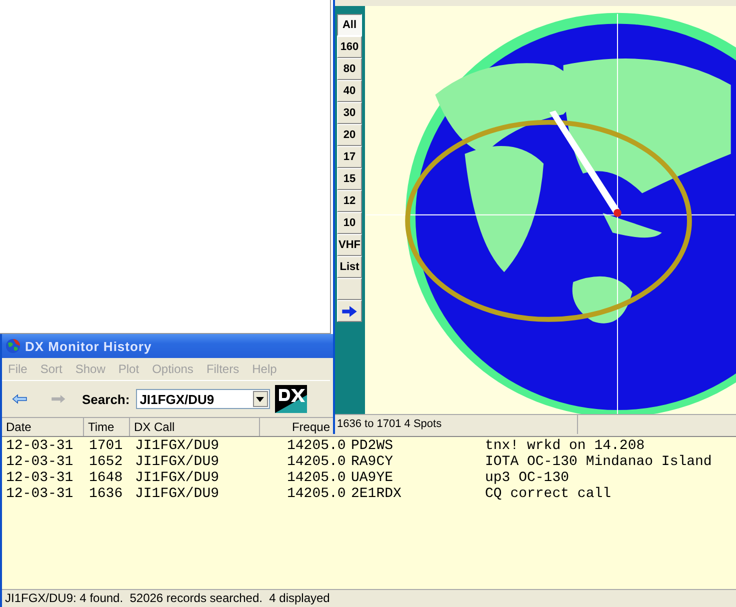  Describe the element at coordinates (106, 399) in the screenshot. I see `search-label: Search:` at that location.